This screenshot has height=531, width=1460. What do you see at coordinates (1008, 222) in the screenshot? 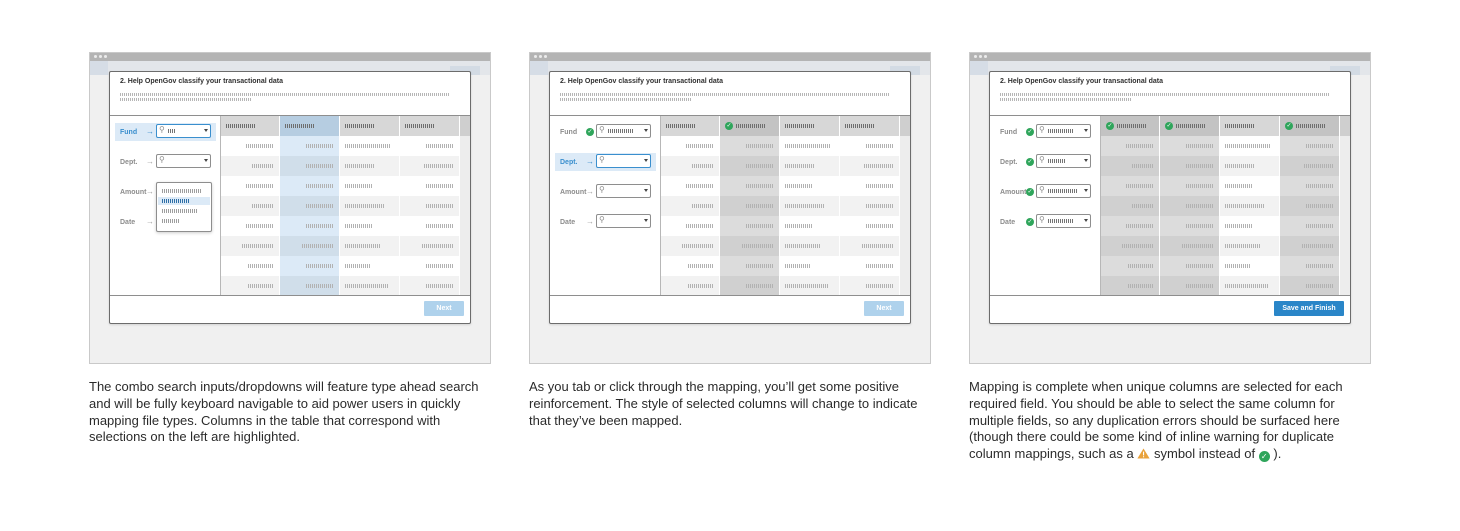
I see `field-label: Date` at bounding box center [1008, 222].